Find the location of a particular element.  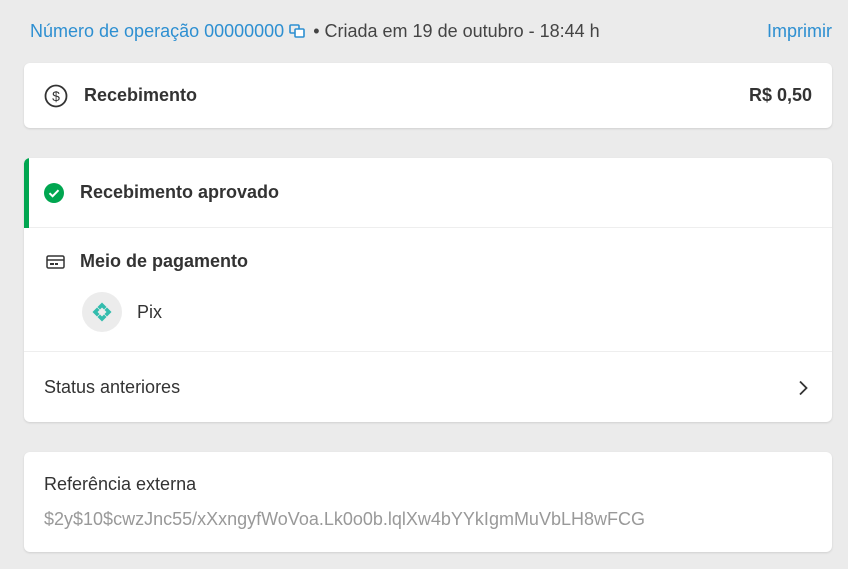

pix-icon is located at coordinates (102, 312).